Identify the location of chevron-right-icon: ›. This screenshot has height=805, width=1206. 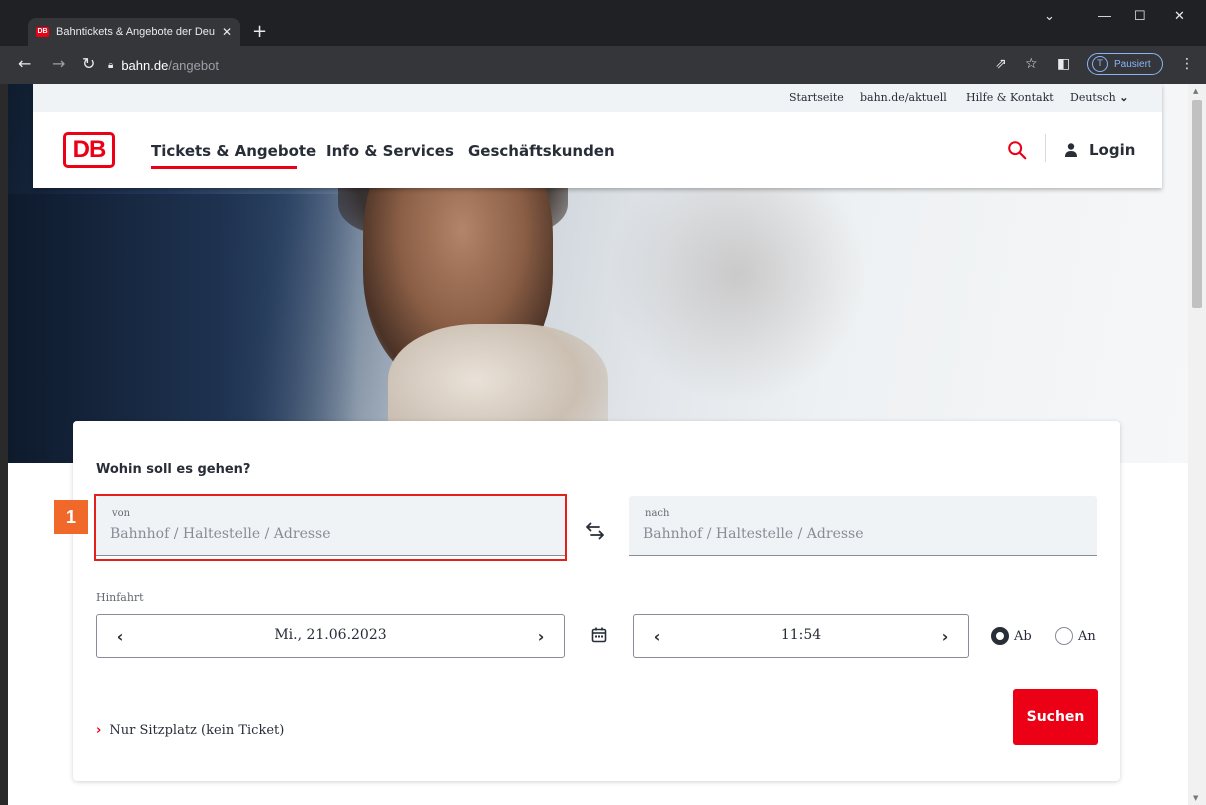
(99, 730).